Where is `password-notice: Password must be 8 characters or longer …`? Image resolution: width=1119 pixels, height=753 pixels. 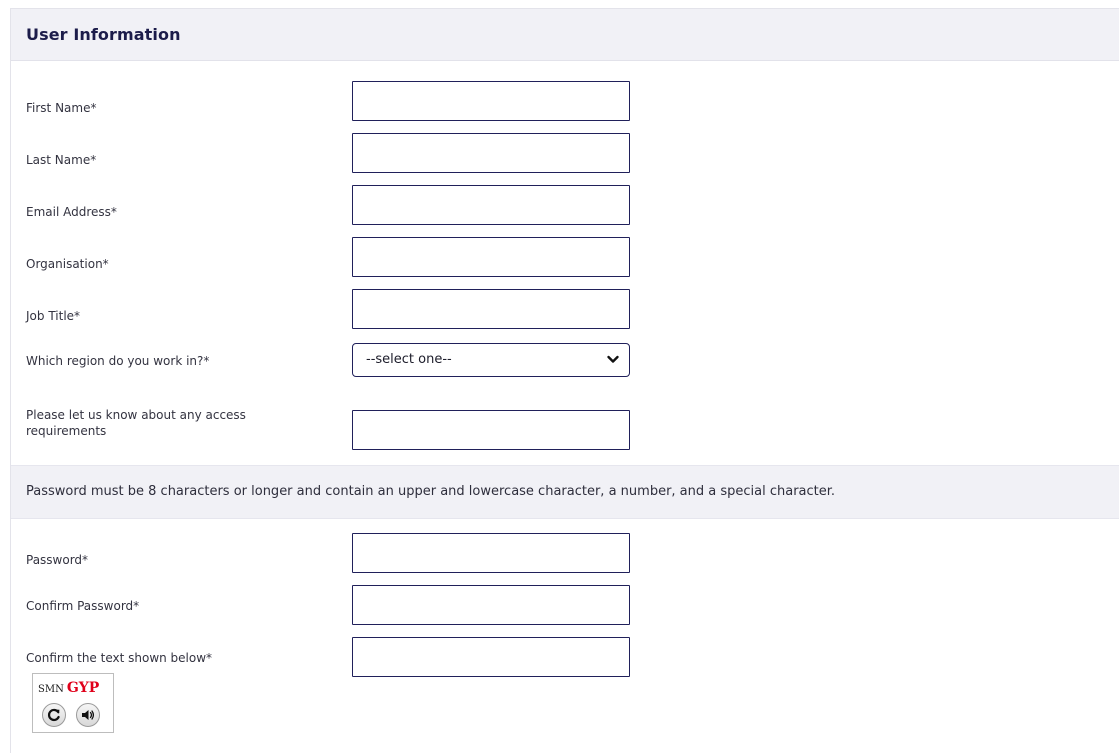 password-notice: Password must be 8 characters or longer … is located at coordinates (565, 492).